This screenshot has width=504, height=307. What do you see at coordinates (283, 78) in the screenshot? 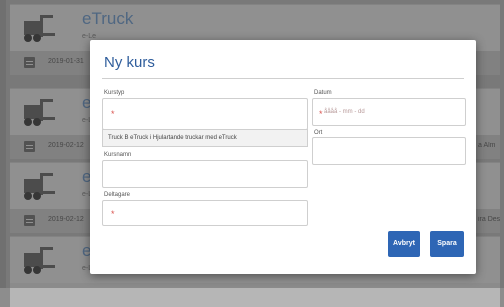
I see `divider` at bounding box center [283, 78].